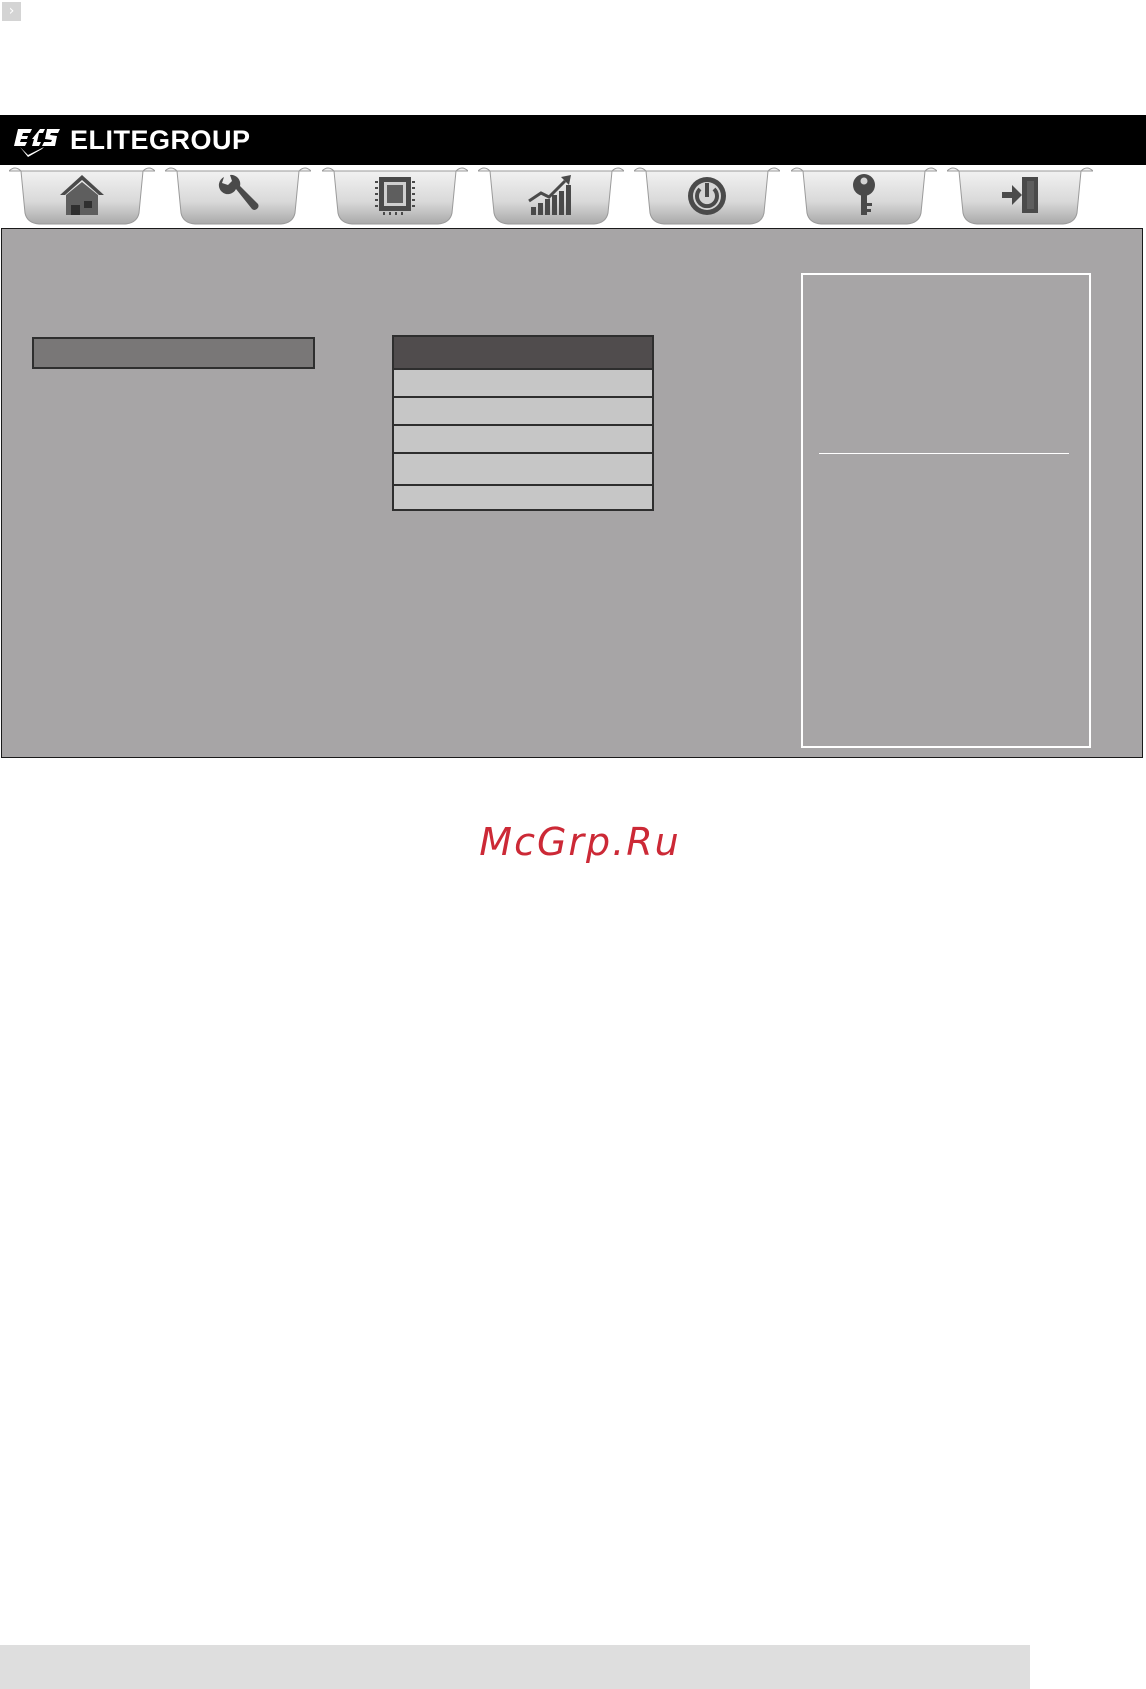 The width and height of the screenshot is (1146, 1689). What do you see at coordinates (238, 192) in the screenshot?
I see `wrench-icon` at bounding box center [238, 192].